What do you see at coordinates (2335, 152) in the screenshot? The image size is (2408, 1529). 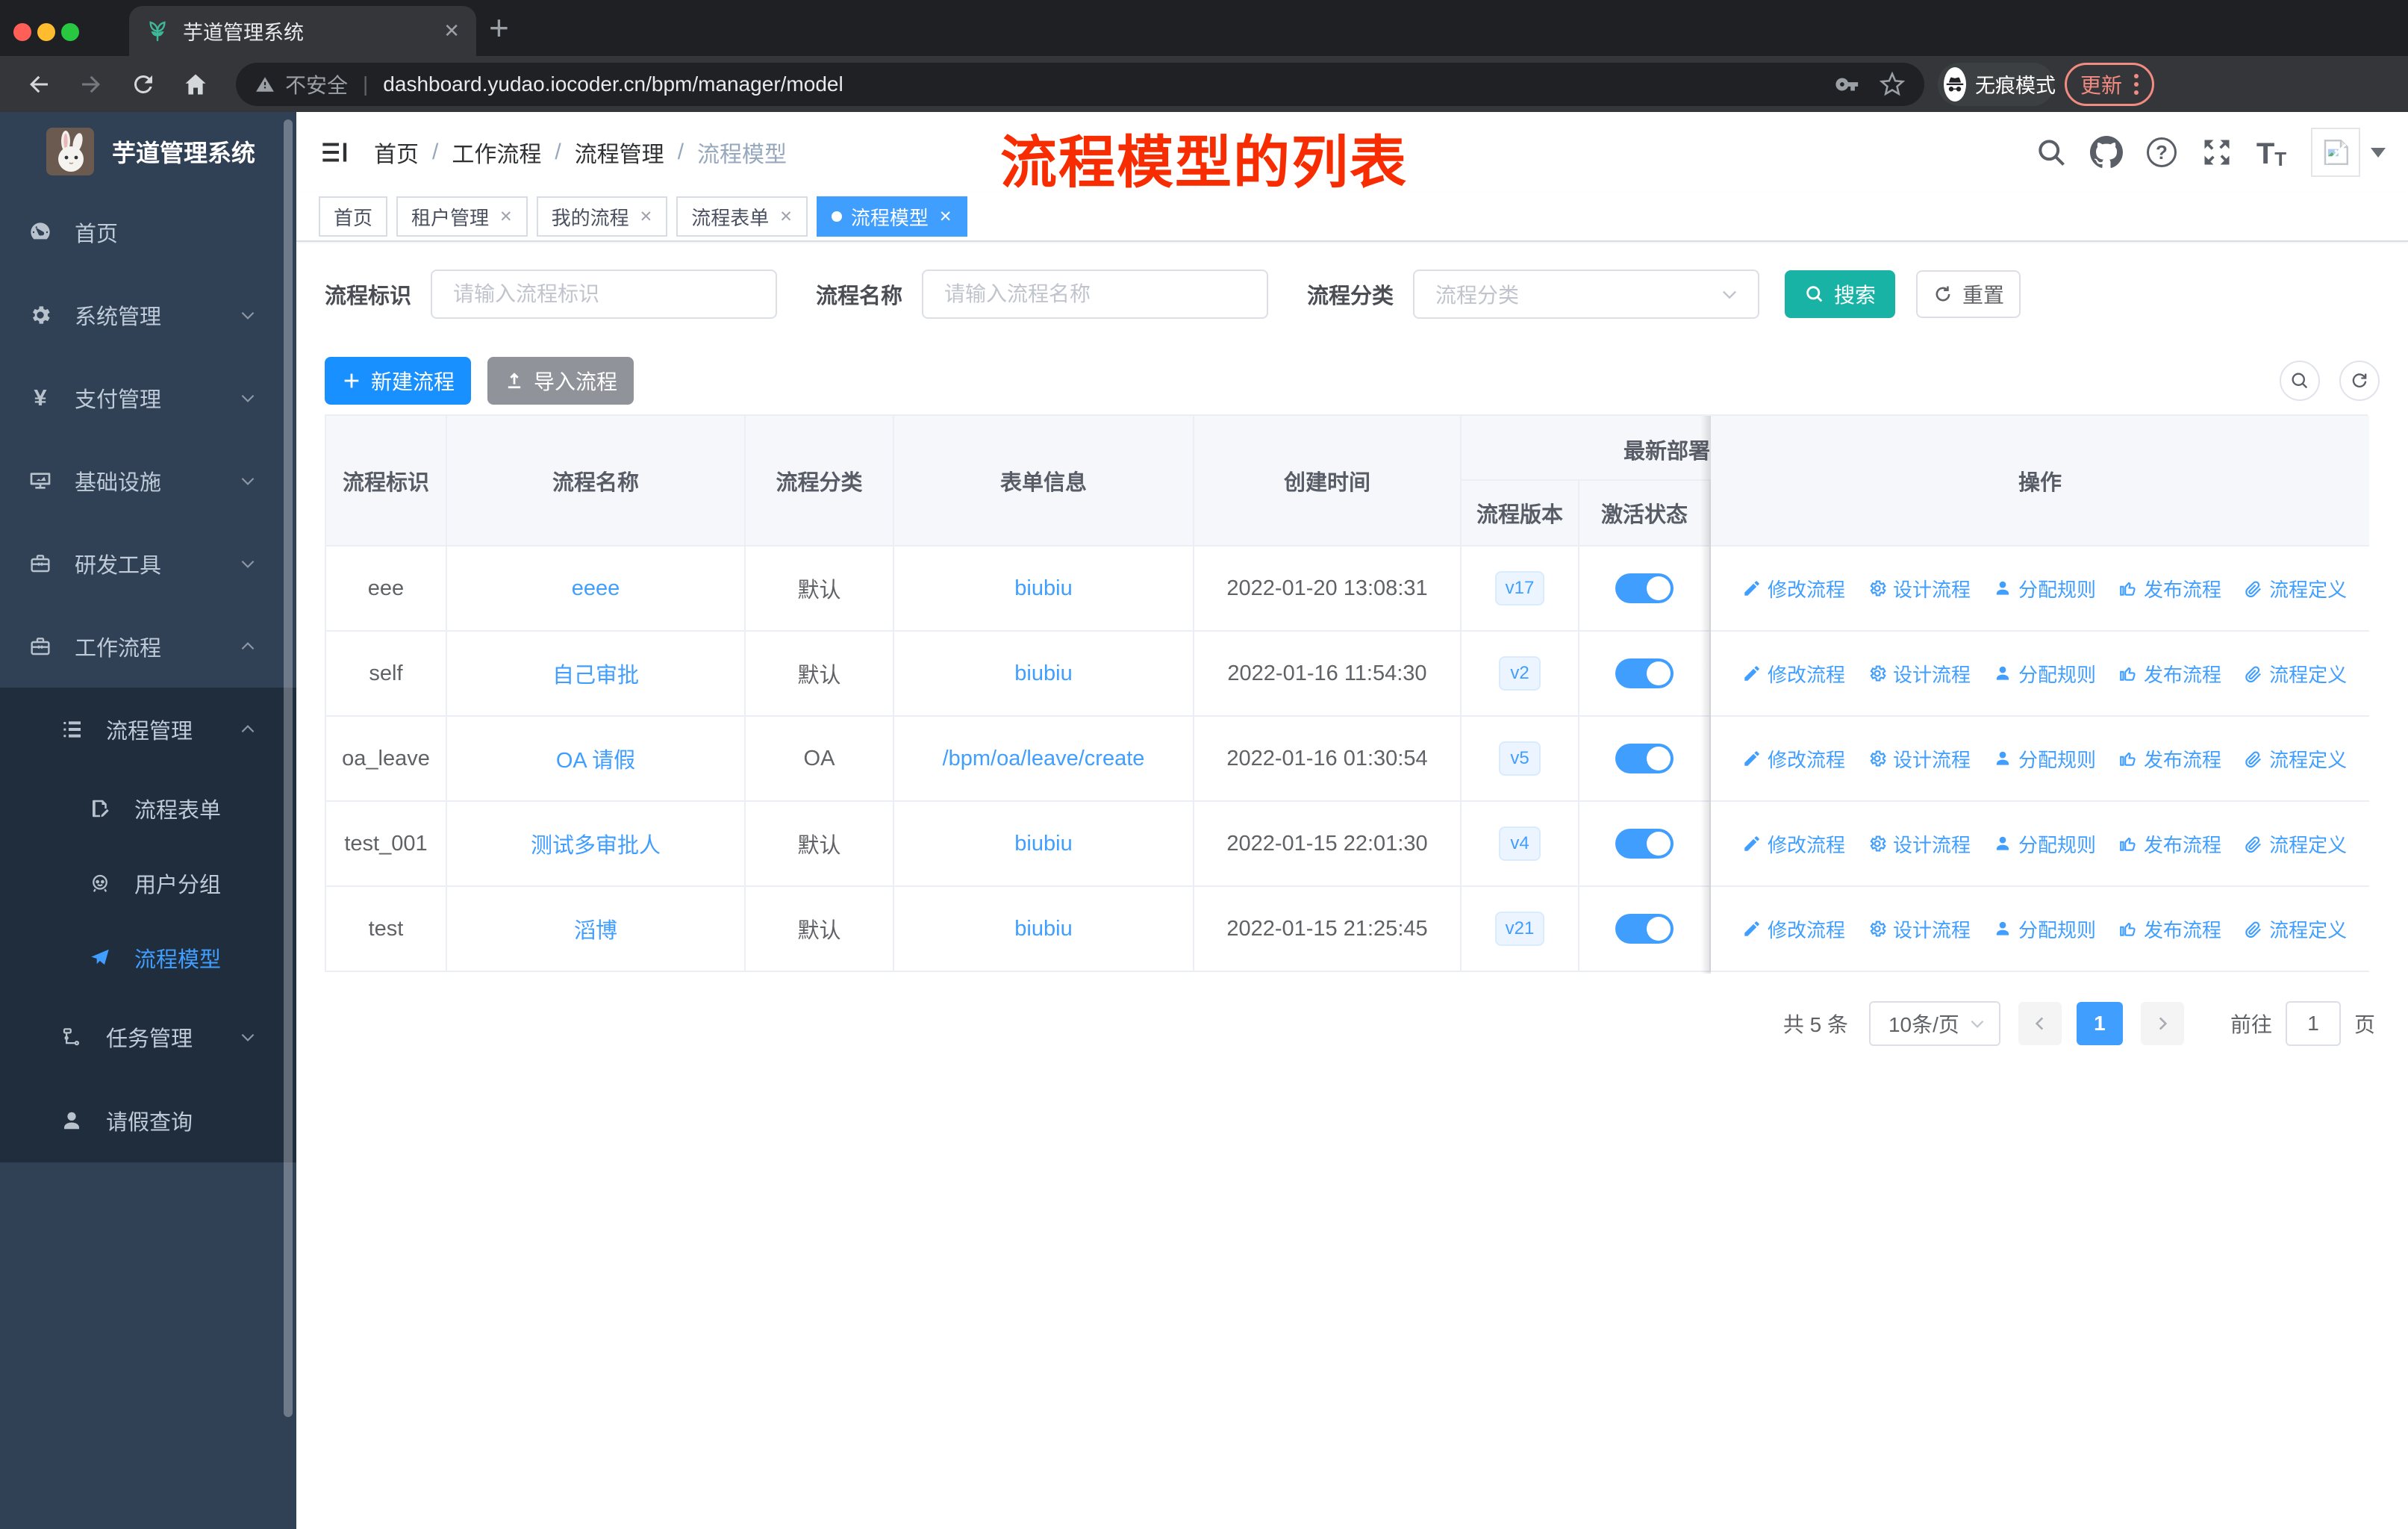 I see `avatar` at bounding box center [2335, 152].